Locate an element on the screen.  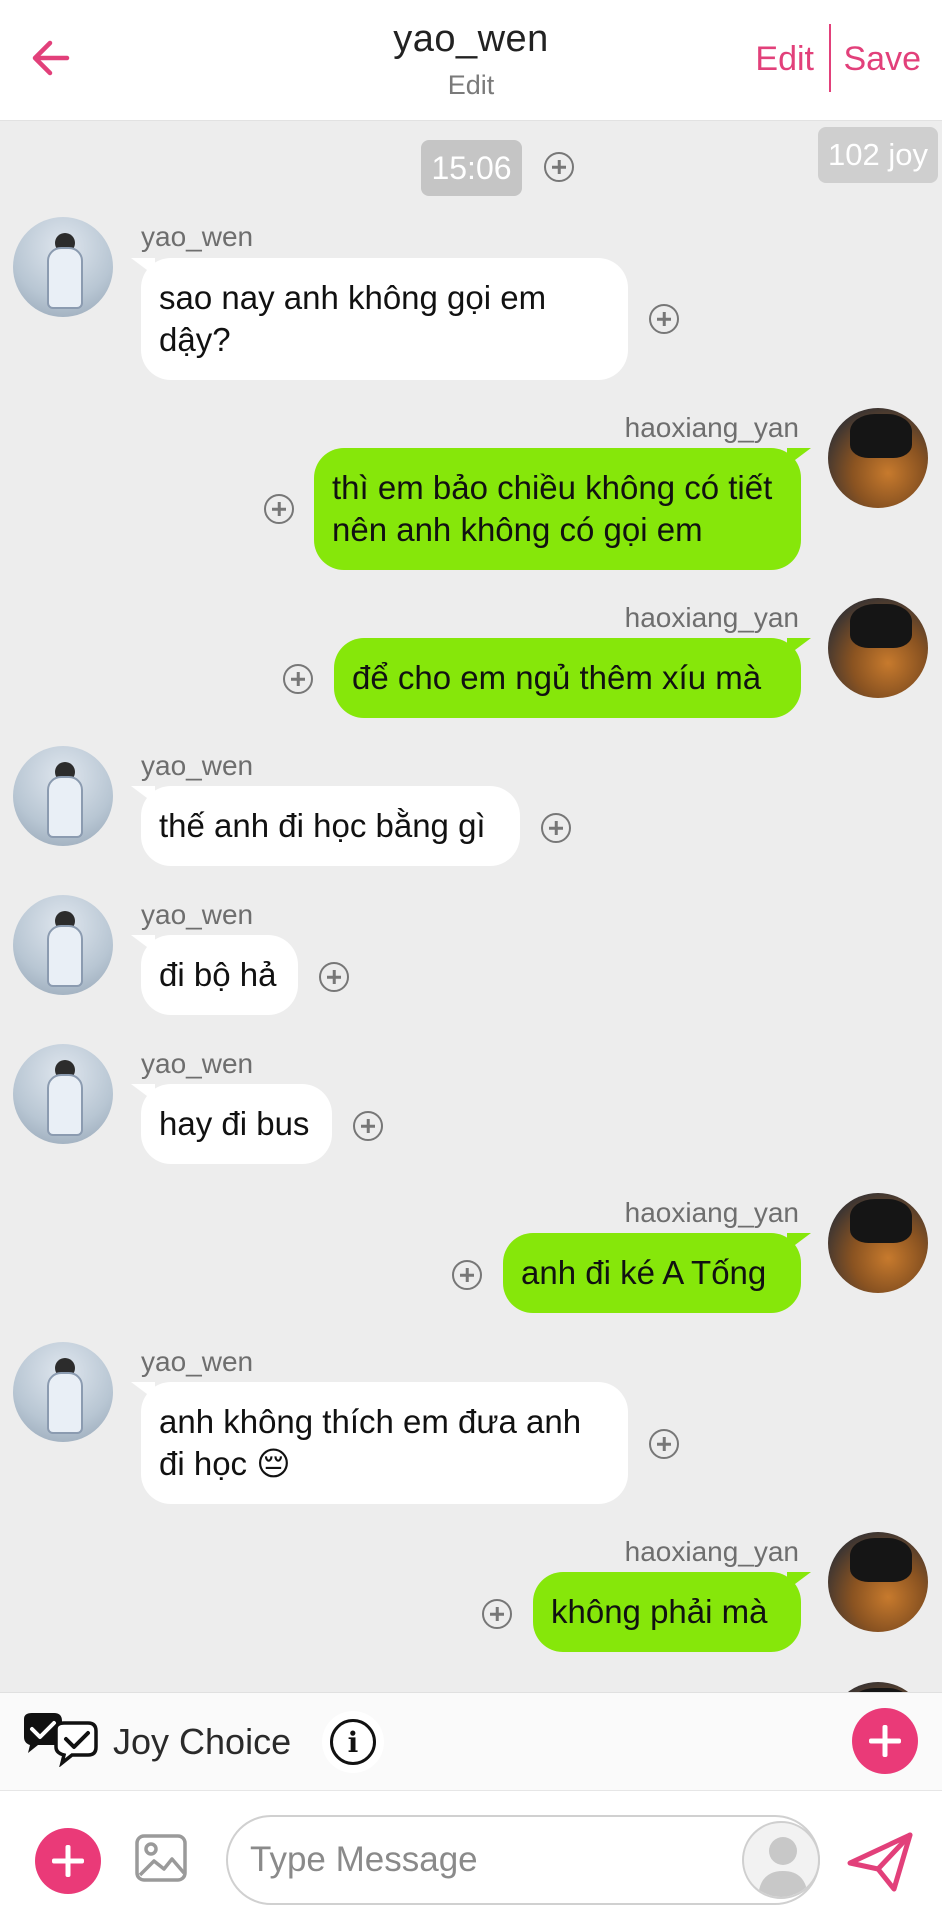
message-bubble: để cho em ngủ thêm xíu mà is located at coordinates (572, 678).